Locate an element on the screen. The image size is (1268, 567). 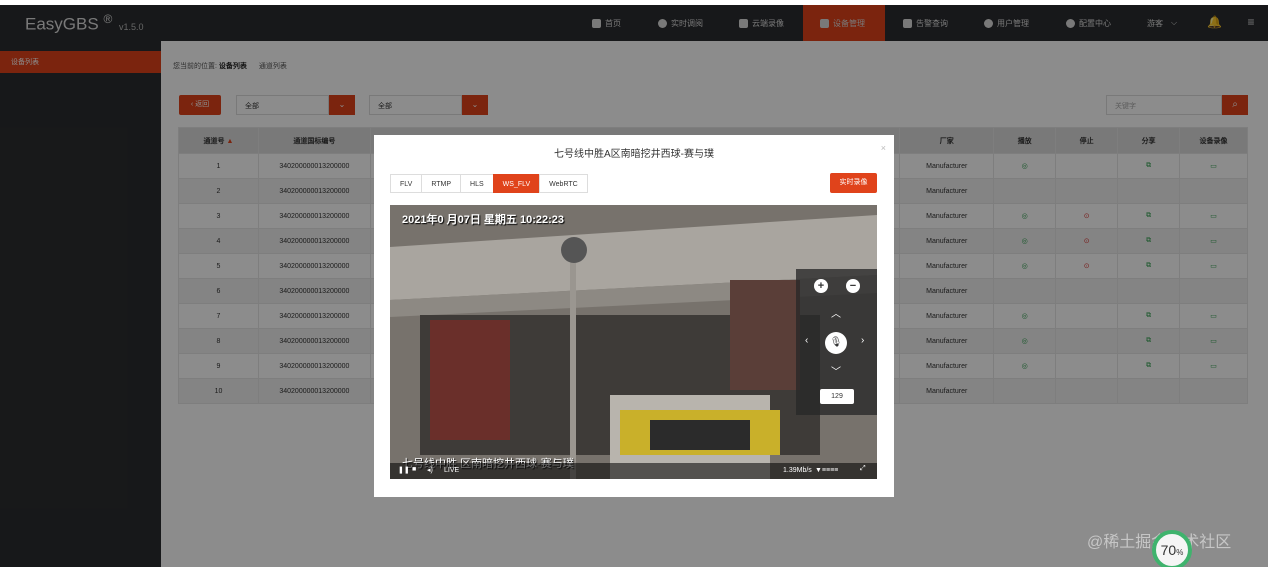
progress-badge: 70% is located at coordinates (1172, 548).